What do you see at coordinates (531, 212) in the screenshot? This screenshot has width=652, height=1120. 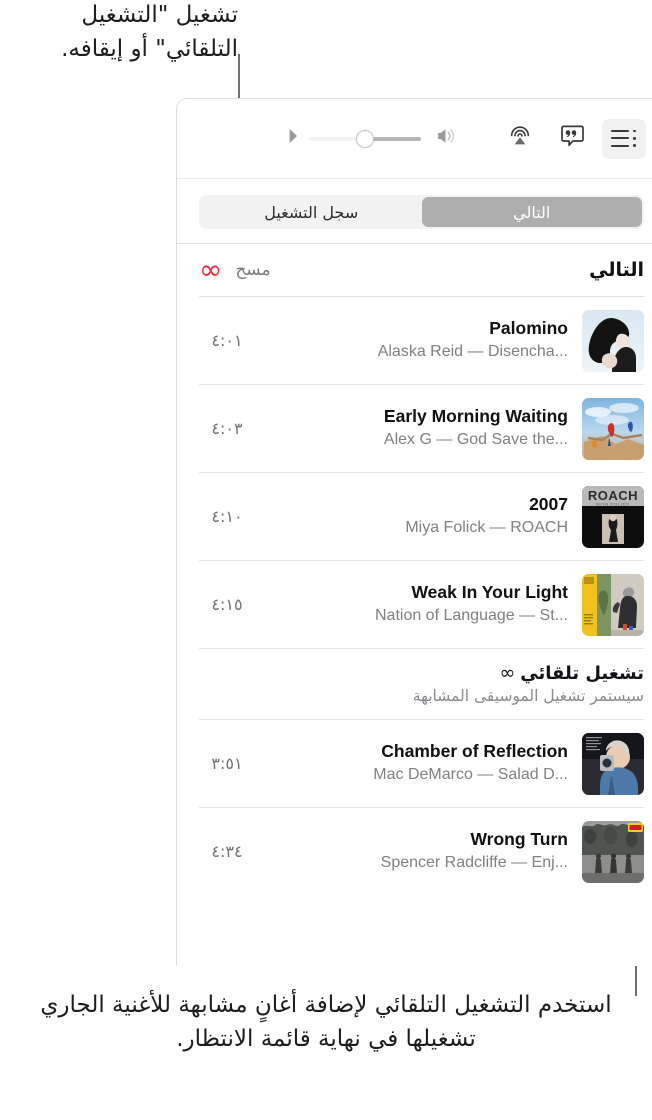 I see `tab-up-next: التالي` at bounding box center [531, 212].